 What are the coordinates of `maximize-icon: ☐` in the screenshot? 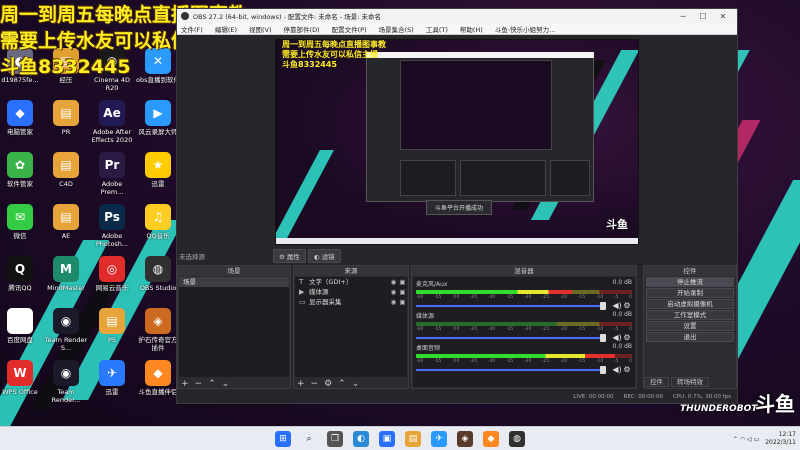 It's located at (703, 16).